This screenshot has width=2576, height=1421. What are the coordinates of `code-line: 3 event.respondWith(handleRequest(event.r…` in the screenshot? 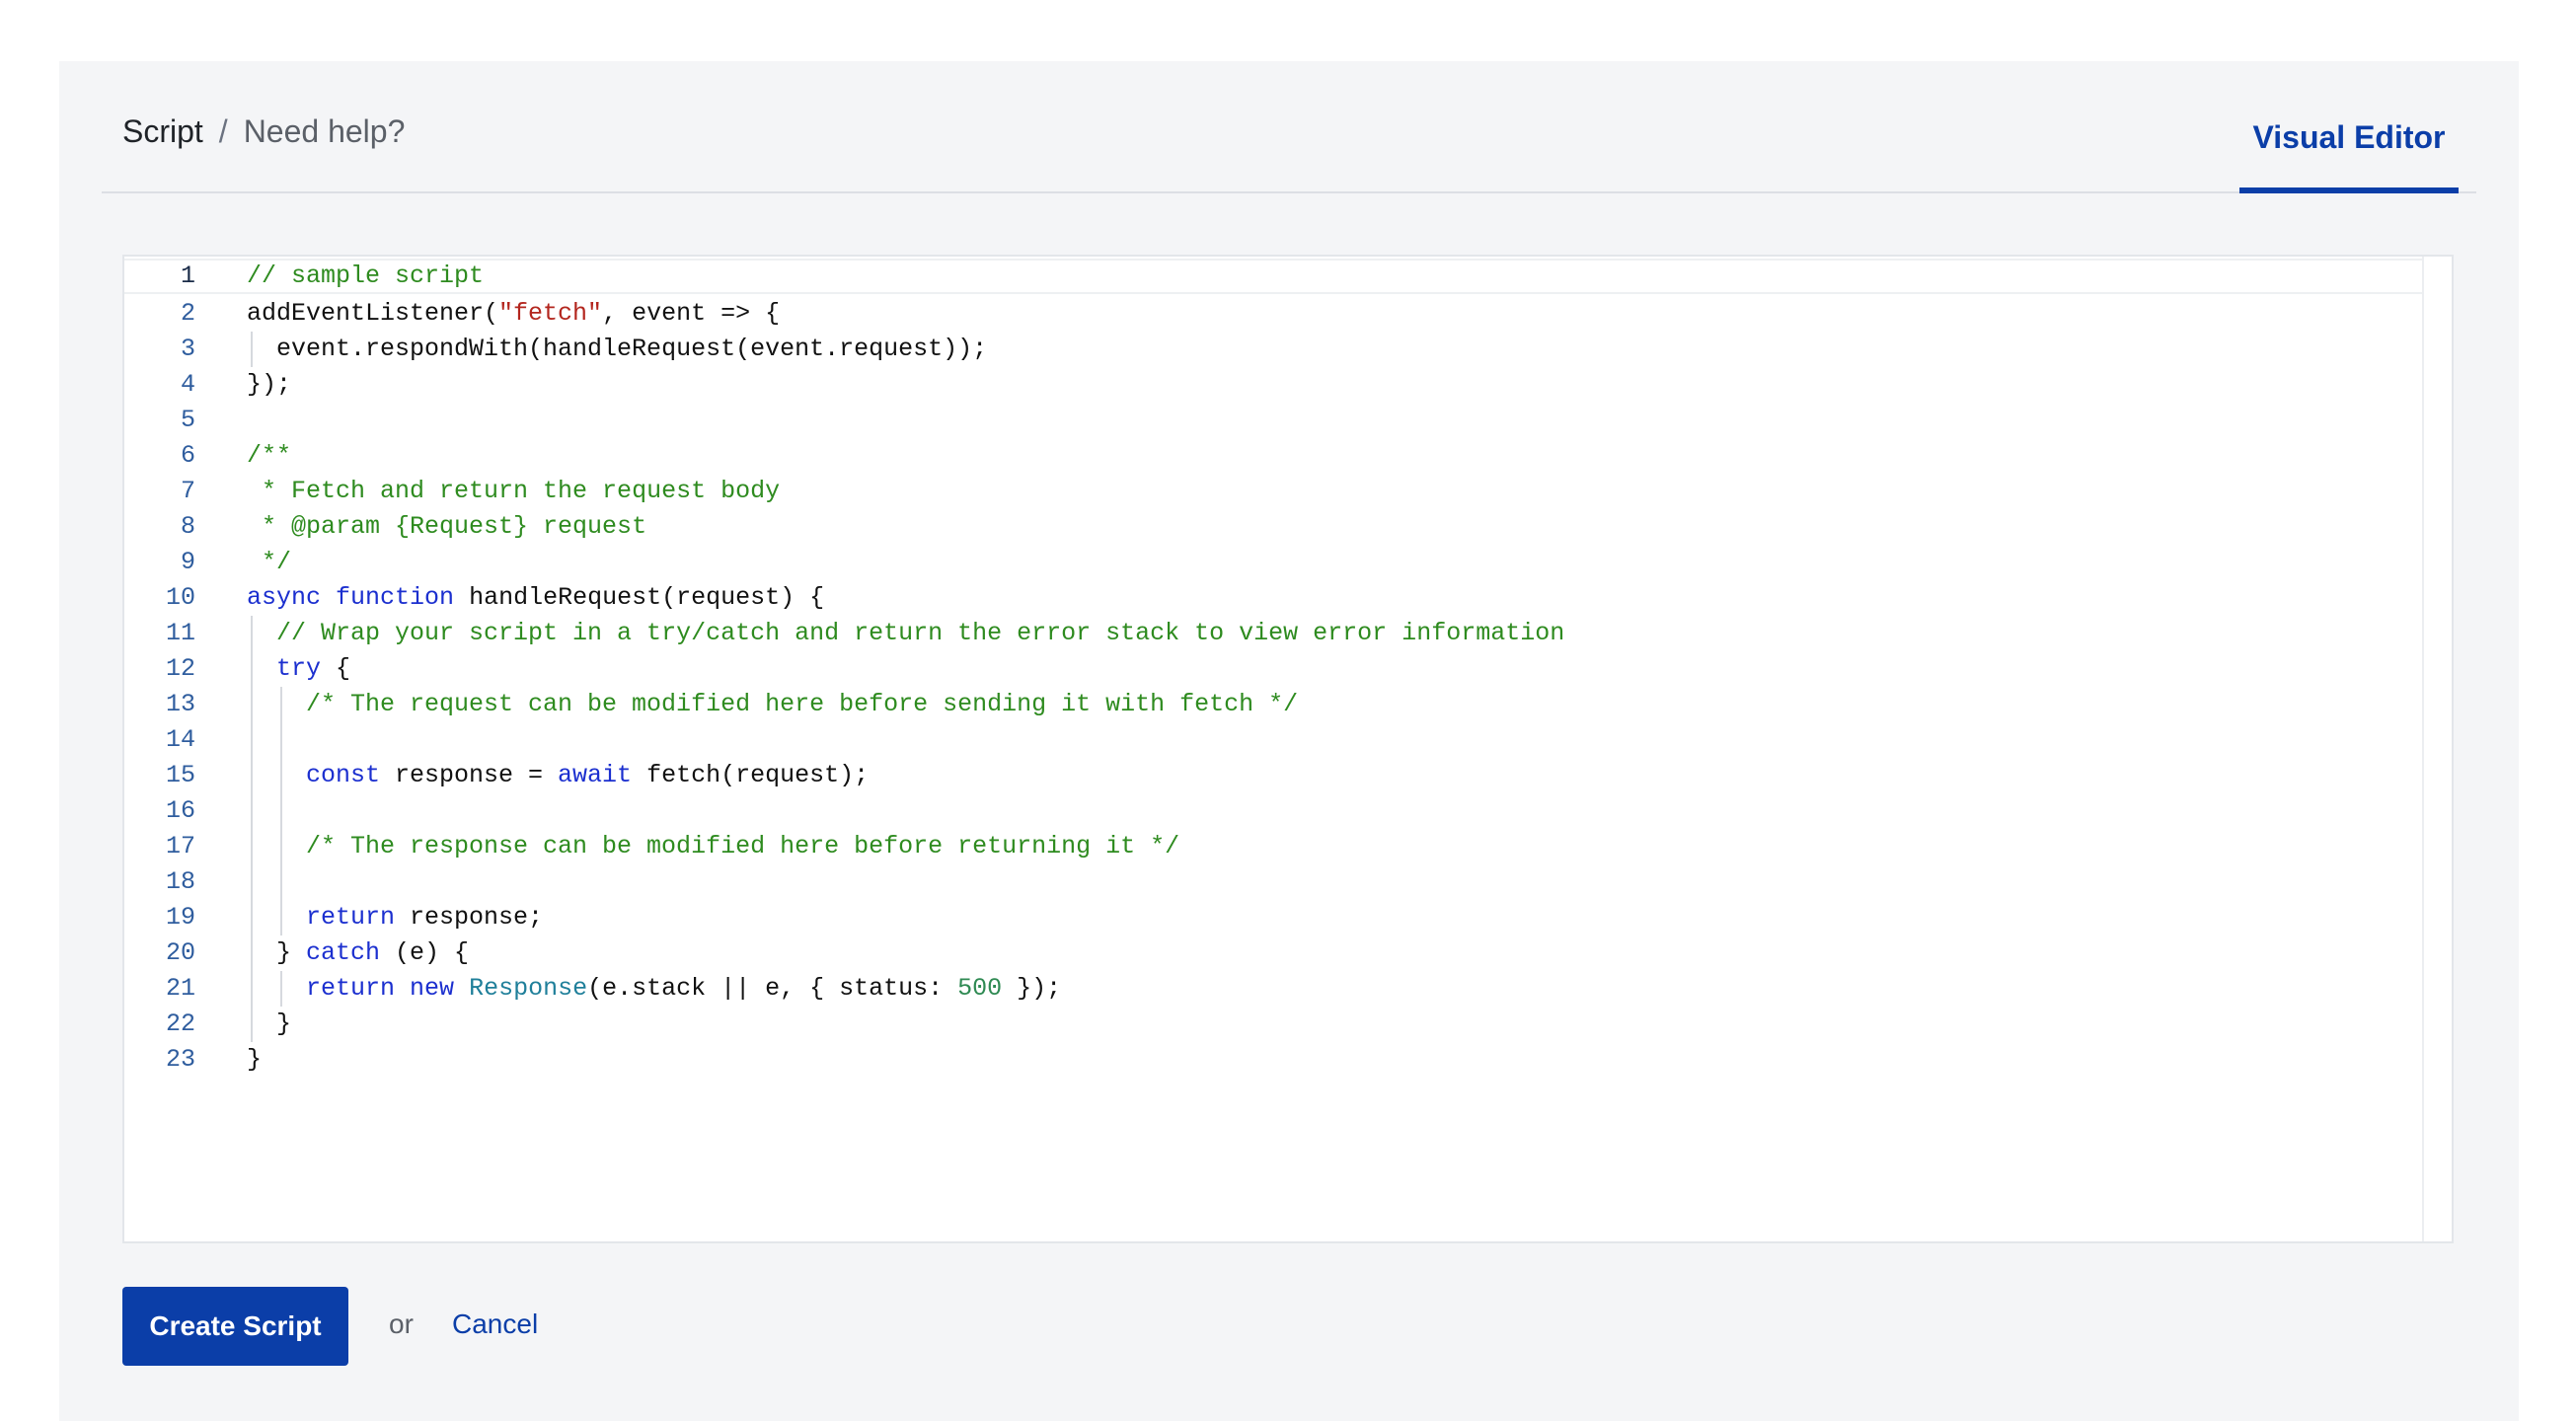 It's located at (1273, 349).